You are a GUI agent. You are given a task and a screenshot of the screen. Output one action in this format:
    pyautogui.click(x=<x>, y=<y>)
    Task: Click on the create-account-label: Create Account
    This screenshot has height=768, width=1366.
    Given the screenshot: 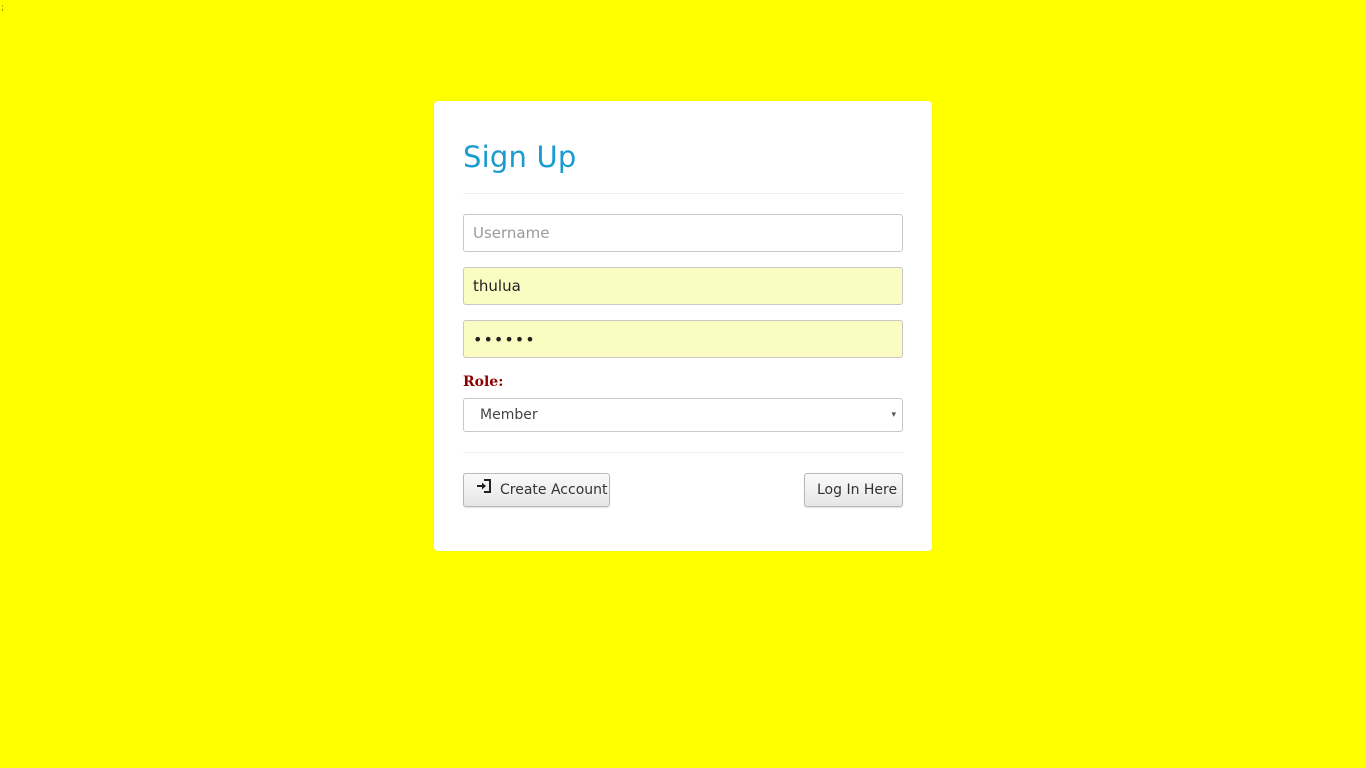 What is the action you would take?
    pyautogui.click(x=554, y=490)
    